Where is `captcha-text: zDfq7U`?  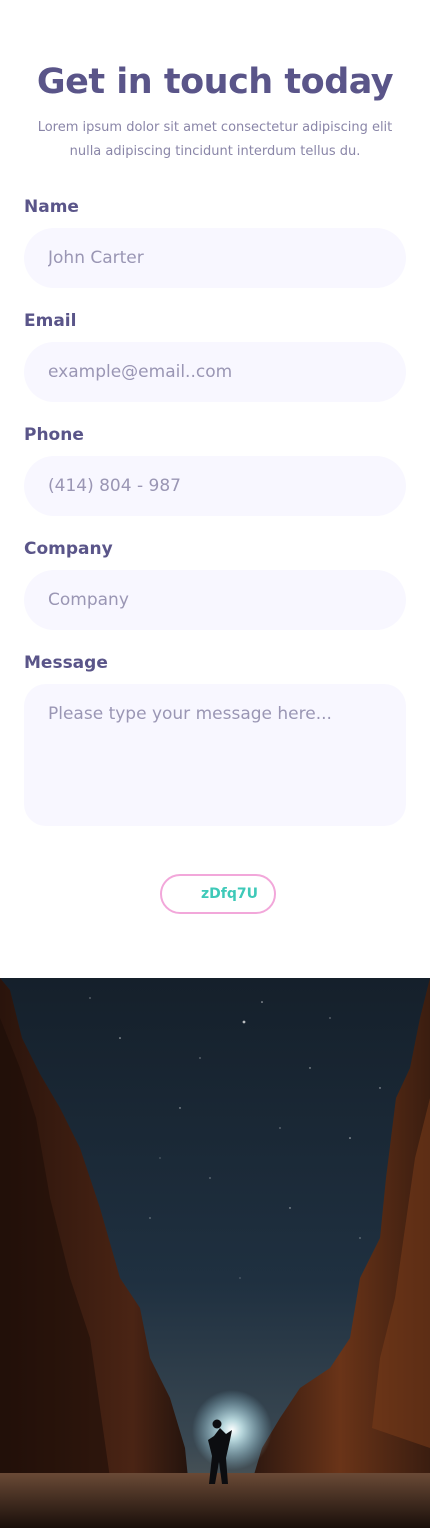 captcha-text: zDfq7U is located at coordinates (229, 894).